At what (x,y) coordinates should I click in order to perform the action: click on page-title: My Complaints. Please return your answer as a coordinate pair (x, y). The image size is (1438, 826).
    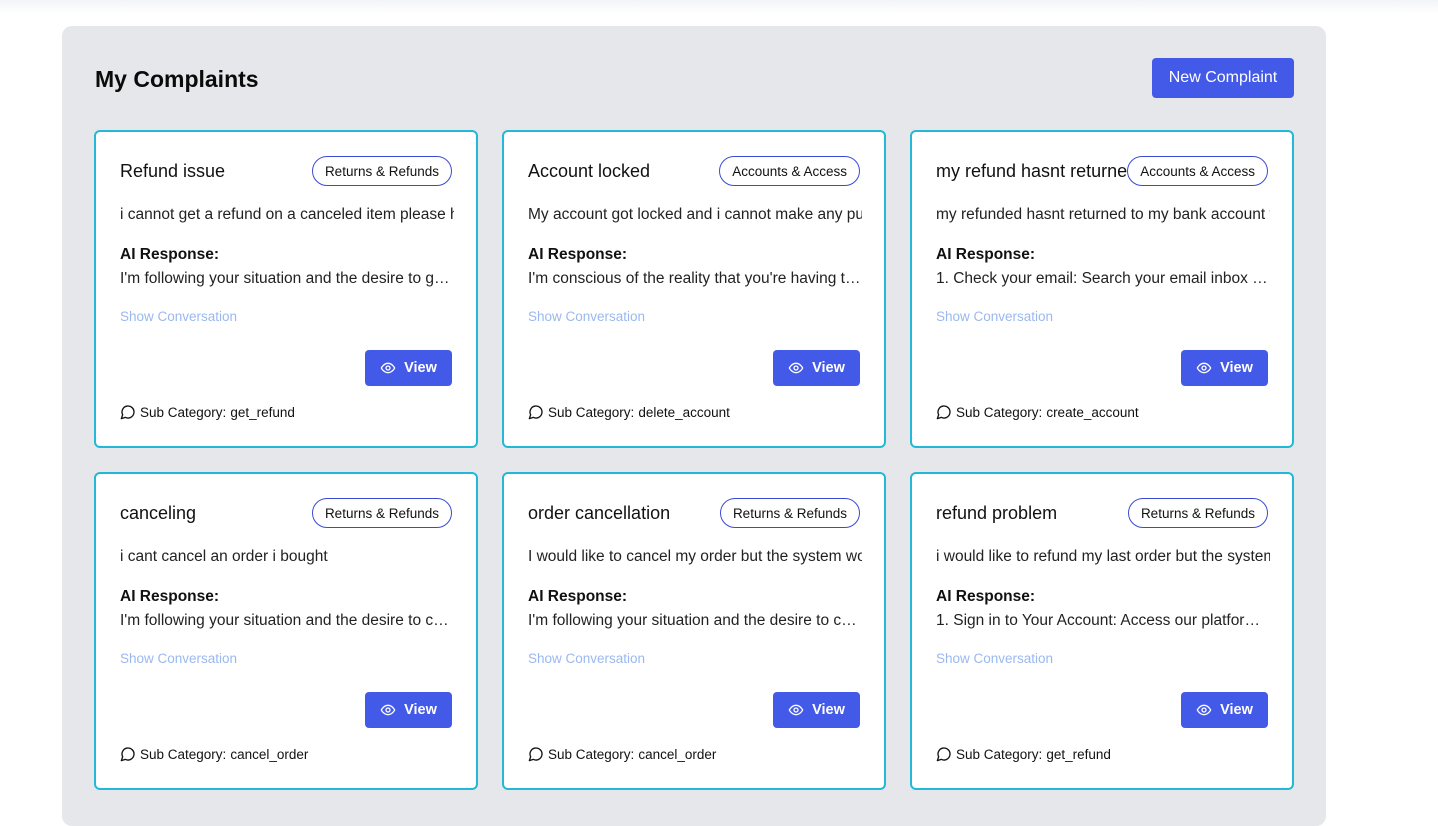
    Looking at the image, I should click on (177, 79).